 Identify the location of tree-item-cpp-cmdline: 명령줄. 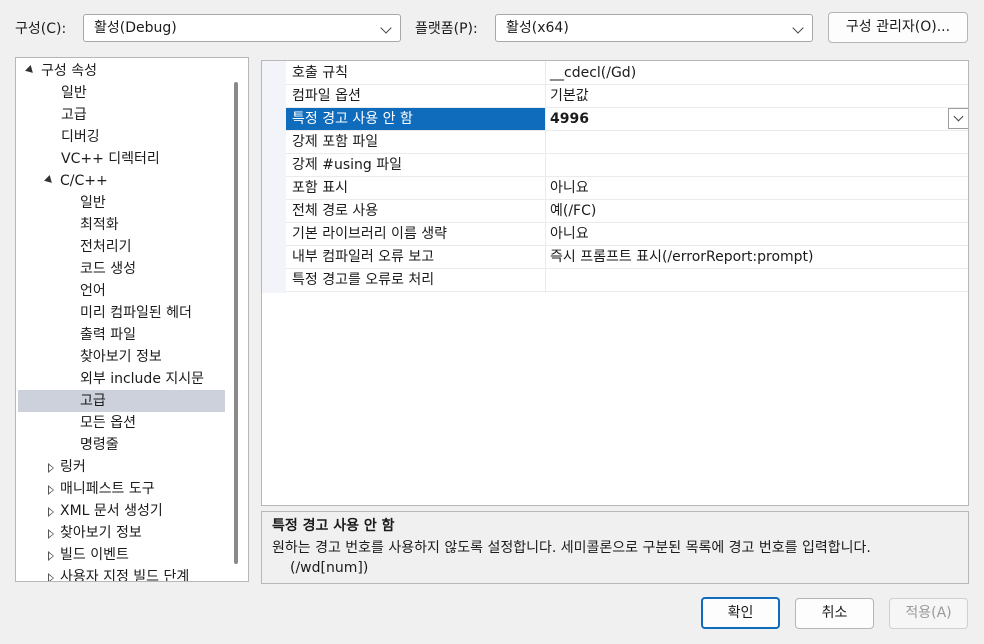
(99, 445).